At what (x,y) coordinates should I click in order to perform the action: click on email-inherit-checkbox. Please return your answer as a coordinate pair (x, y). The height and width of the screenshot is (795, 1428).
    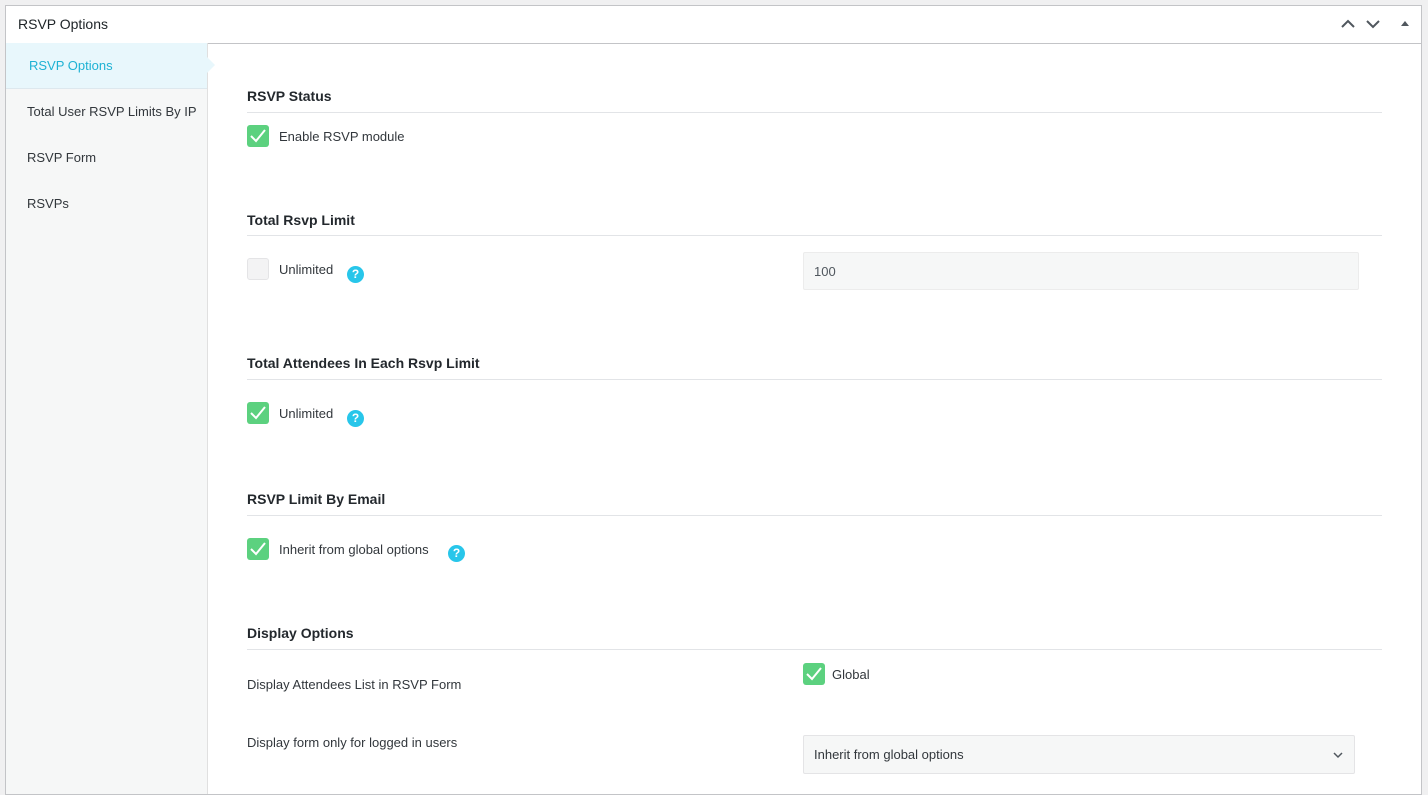
    Looking at the image, I should click on (258, 549).